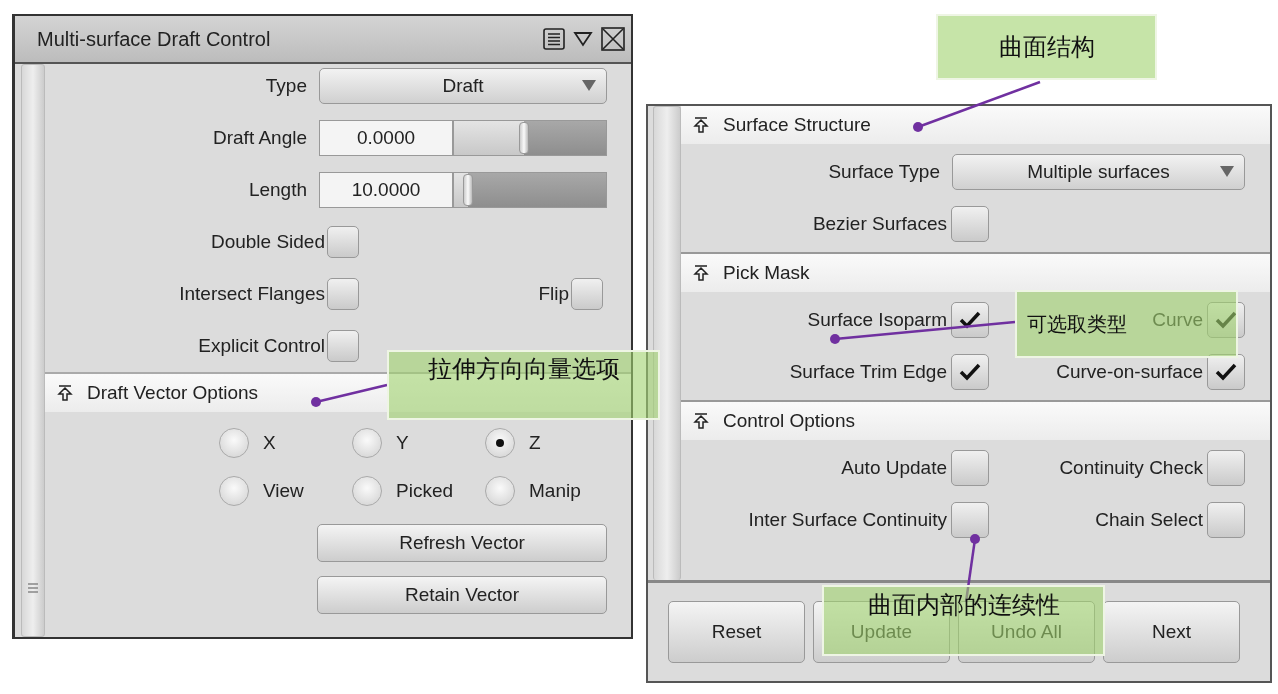  I want to click on close-icon, so click(613, 39).